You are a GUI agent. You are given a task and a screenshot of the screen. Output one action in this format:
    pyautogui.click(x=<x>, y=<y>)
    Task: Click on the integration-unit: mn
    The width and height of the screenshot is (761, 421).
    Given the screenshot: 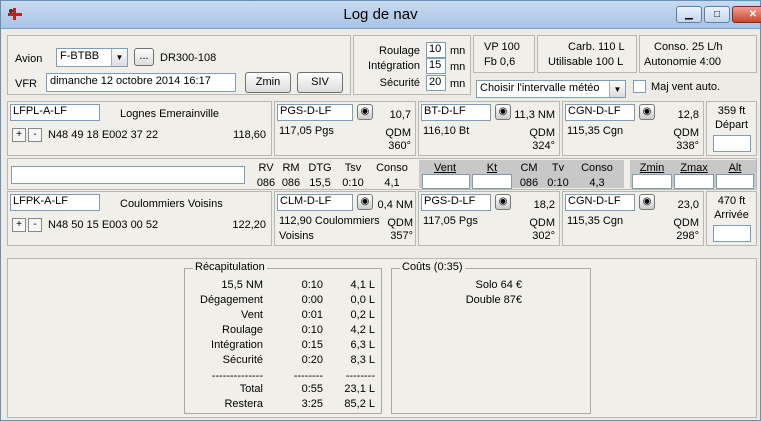 What is the action you would take?
    pyautogui.click(x=458, y=67)
    